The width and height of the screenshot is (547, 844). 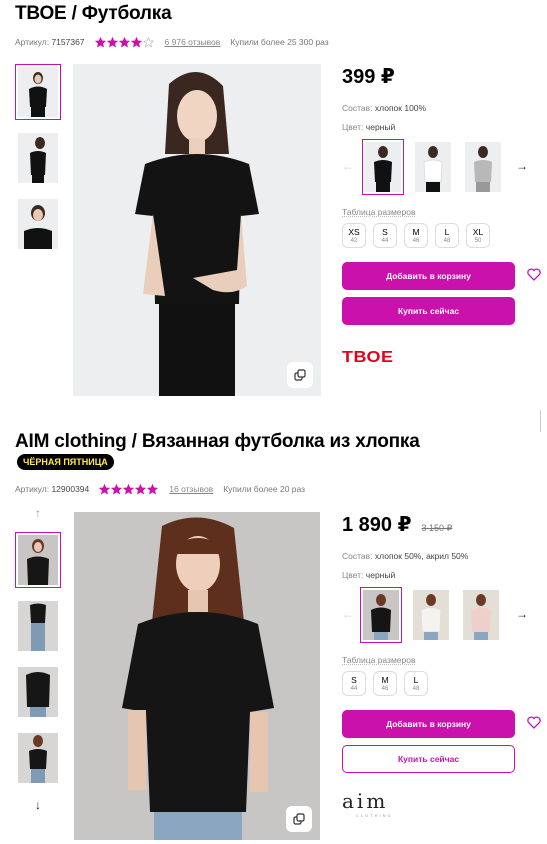 I want to click on copy-icon, so click(x=300, y=375).